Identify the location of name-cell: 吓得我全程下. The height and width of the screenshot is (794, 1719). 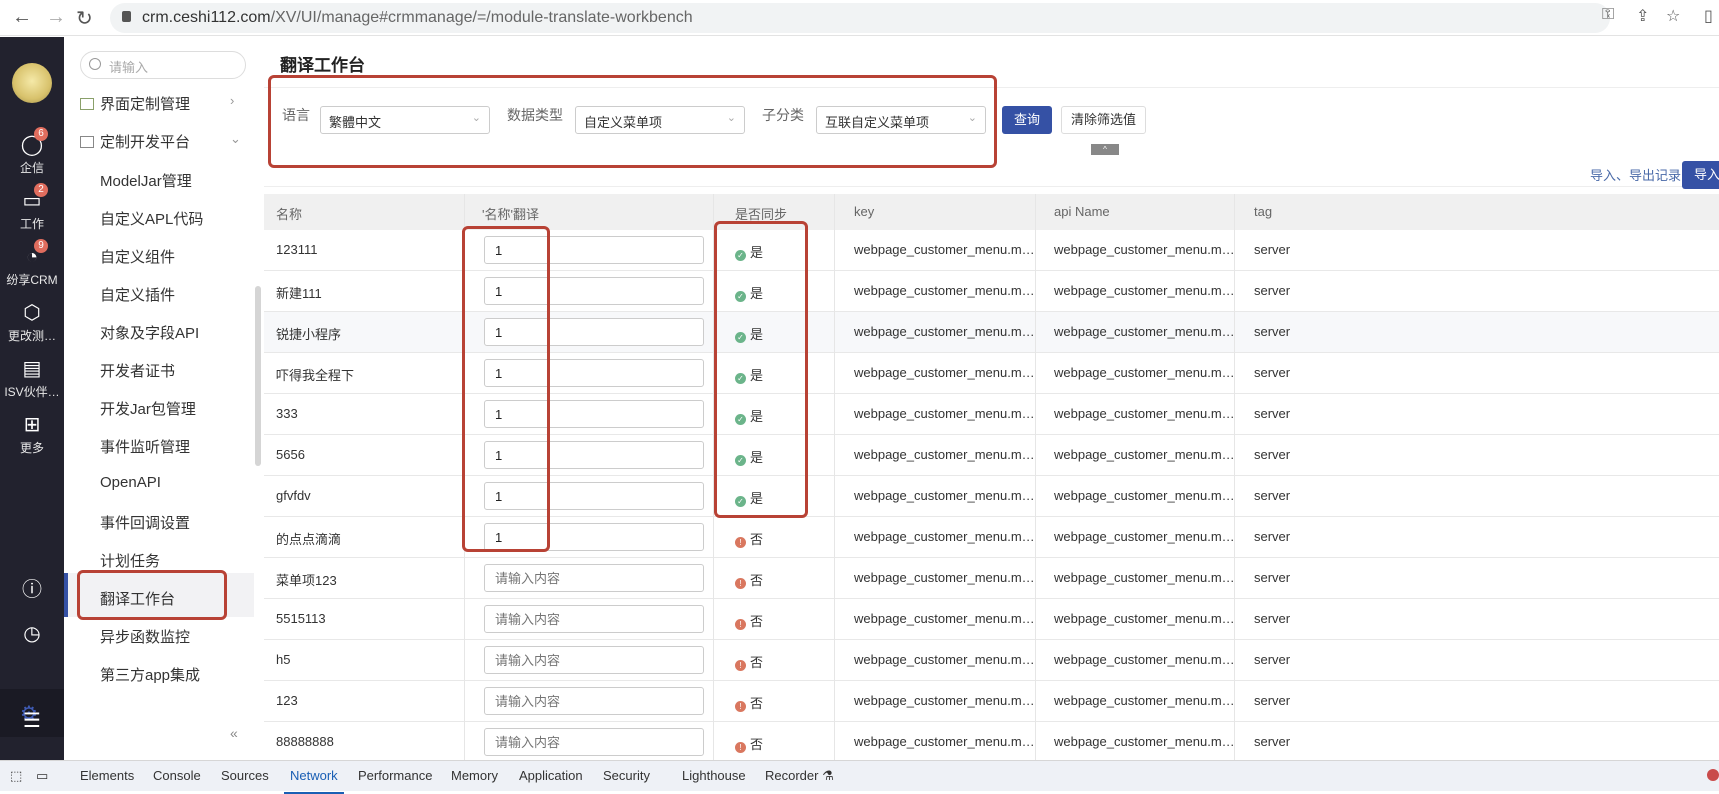
(315, 375).